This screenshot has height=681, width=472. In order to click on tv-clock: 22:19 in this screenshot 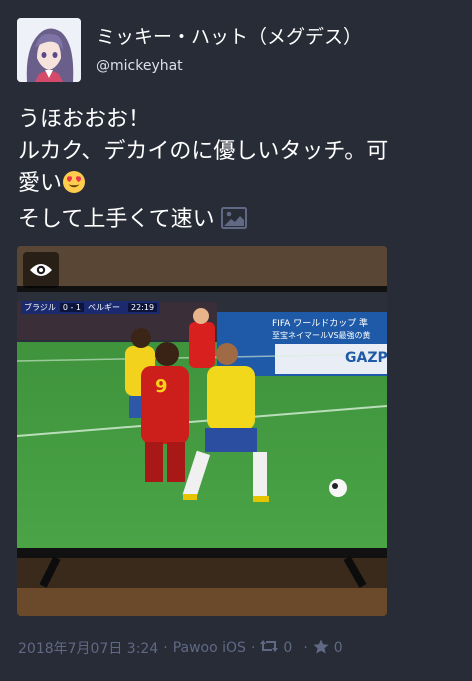, I will do `click(143, 307)`.